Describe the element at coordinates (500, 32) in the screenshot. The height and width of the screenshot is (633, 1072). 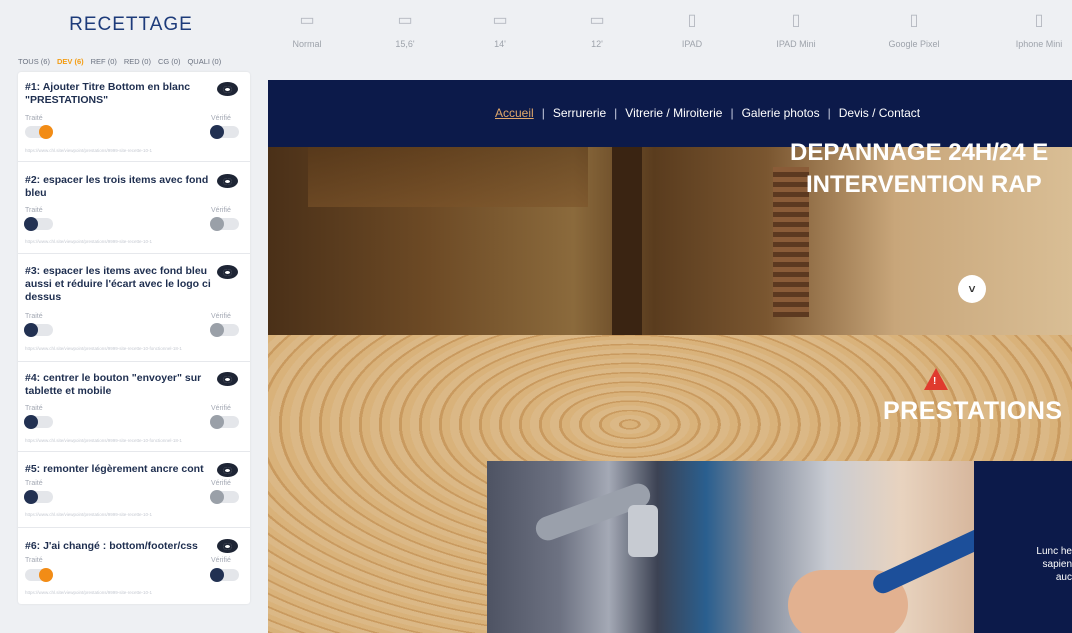
I see `device-14: ▭ 14'` at that location.